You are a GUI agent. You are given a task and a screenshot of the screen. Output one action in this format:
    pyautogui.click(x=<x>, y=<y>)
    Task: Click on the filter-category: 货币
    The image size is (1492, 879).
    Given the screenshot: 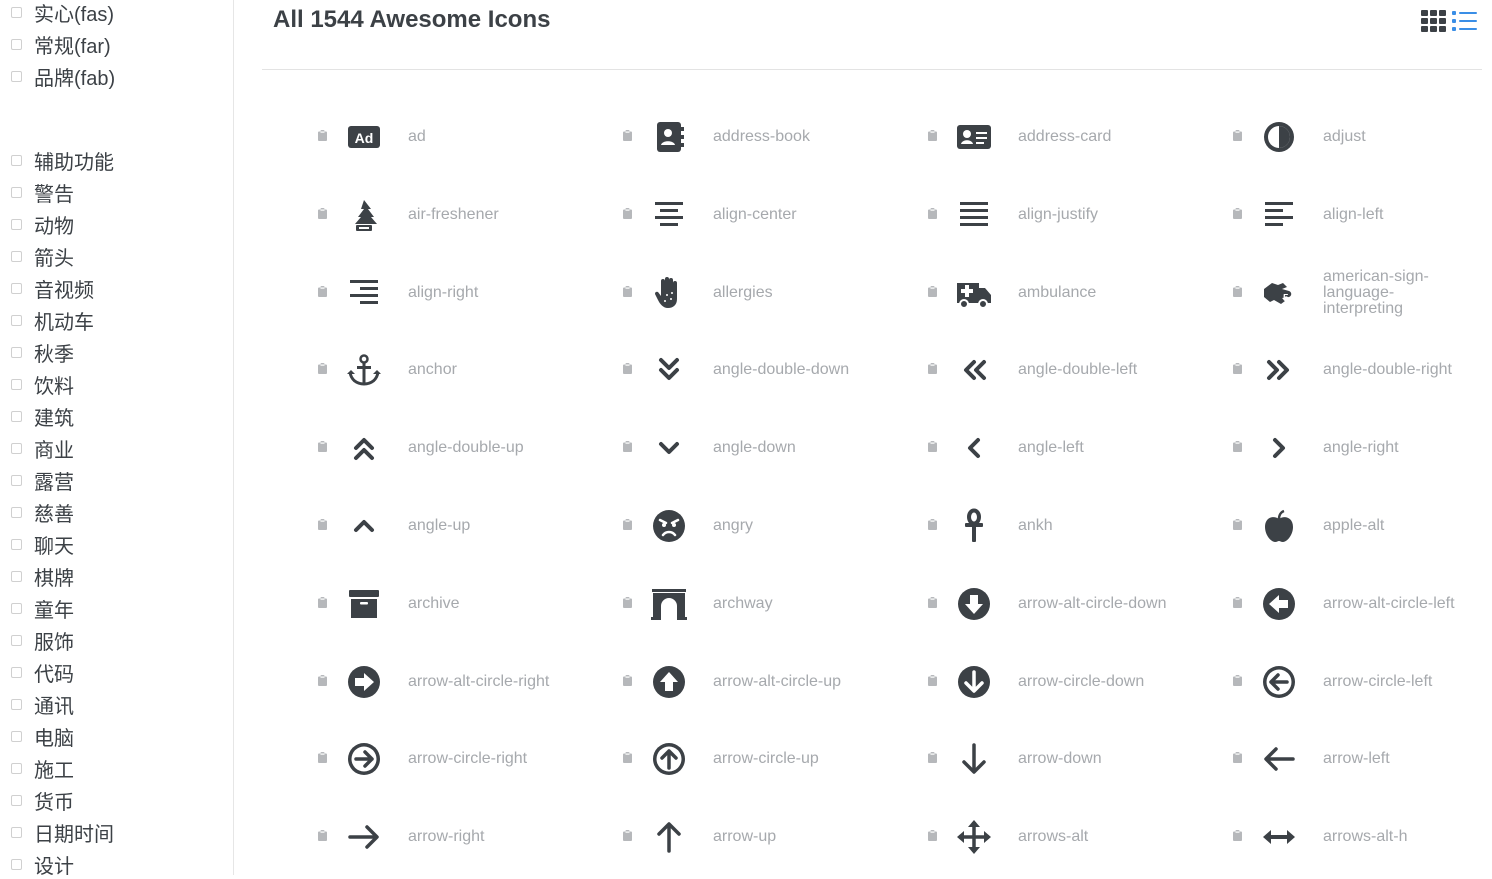 What is the action you would take?
    pyautogui.click(x=42, y=801)
    